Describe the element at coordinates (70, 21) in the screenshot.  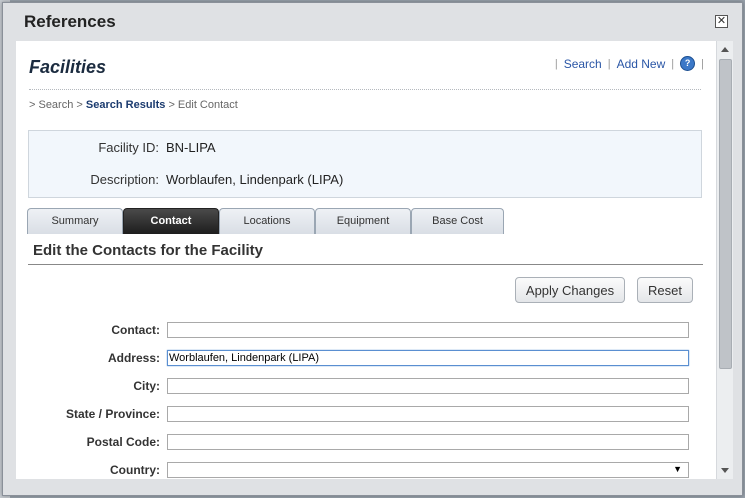
I see `dialog-title: References` at that location.